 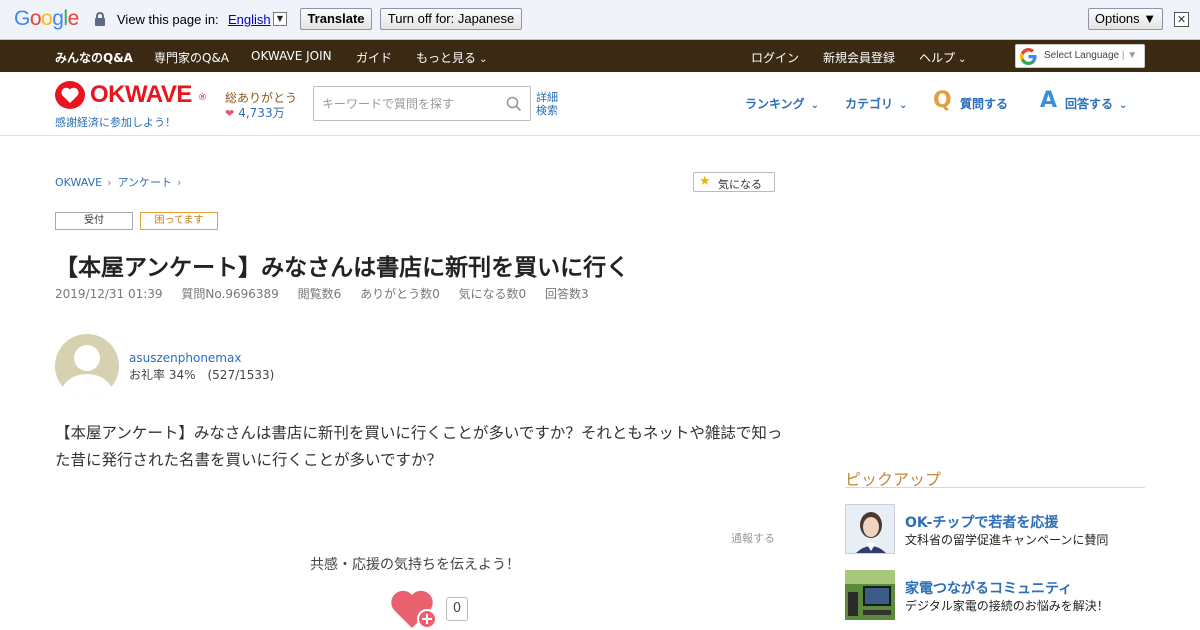 What do you see at coordinates (547, 97) in the screenshot?
I see `advanced-search-line1: 詳細` at bounding box center [547, 97].